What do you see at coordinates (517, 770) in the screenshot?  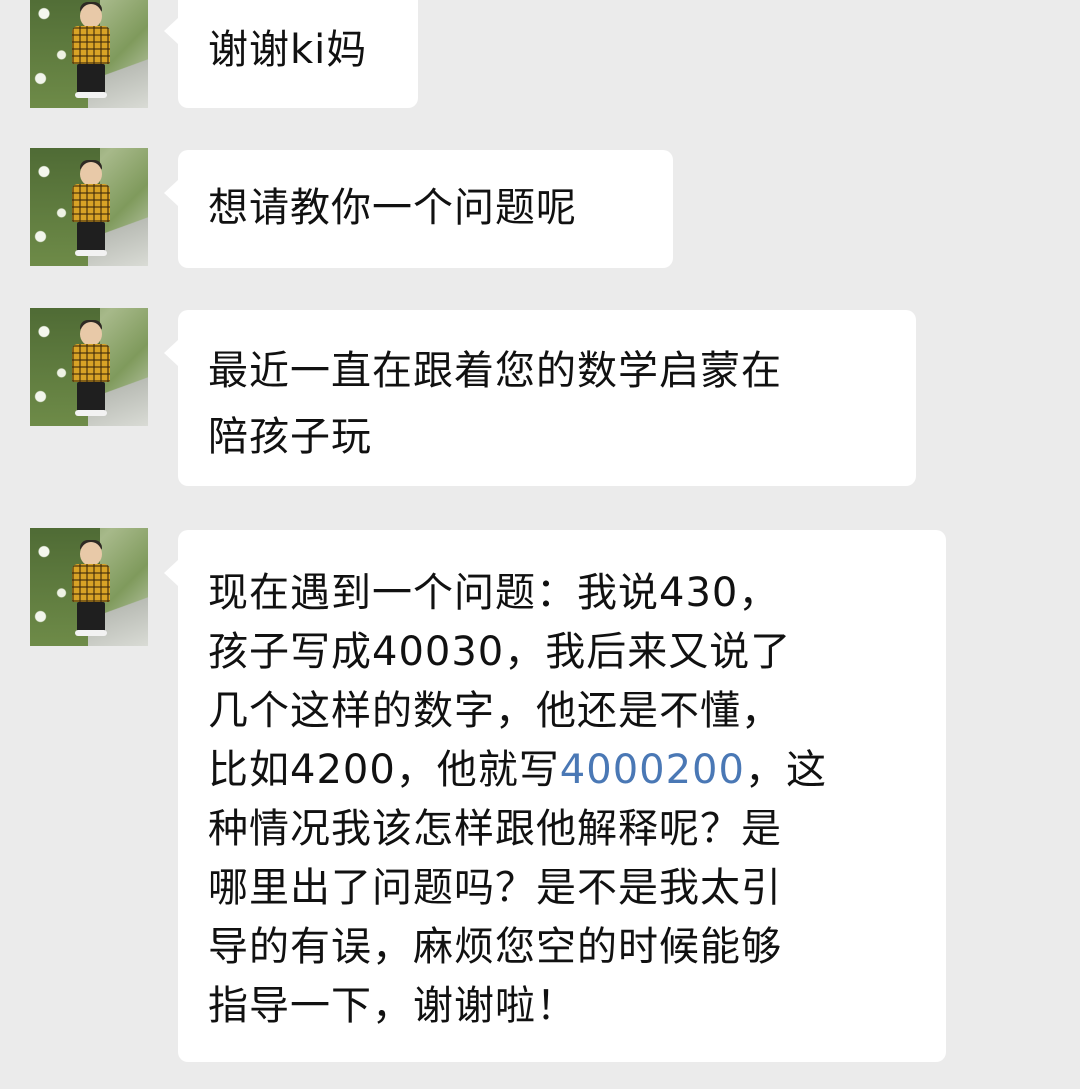 I see `message-text: 比如4200，他就写4000200，这` at bounding box center [517, 770].